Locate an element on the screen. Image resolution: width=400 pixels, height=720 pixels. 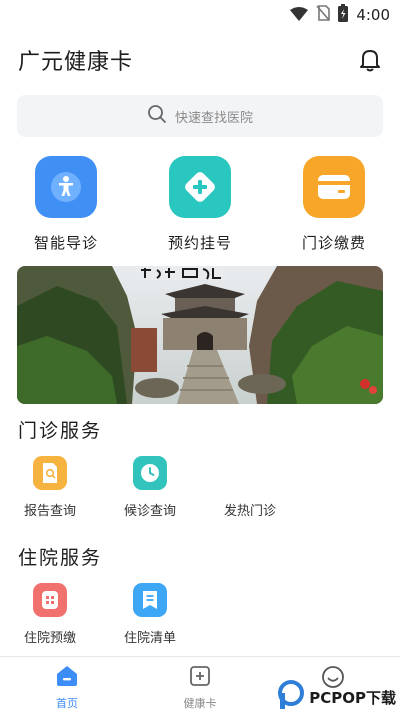
service-waiting-query: 候诊查询 is located at coordinates (150, 487).